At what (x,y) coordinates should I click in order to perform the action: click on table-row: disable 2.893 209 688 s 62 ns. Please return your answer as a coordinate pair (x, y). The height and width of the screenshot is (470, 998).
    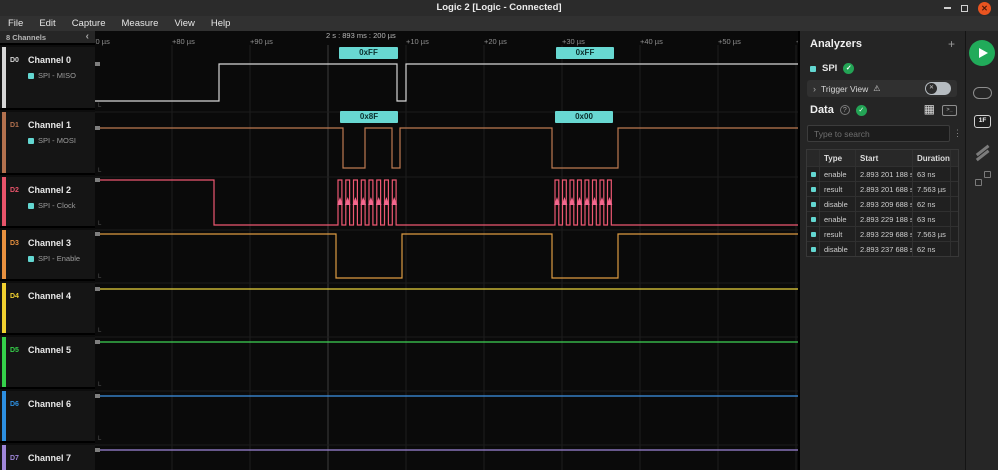
    Looking at the image, I should click on (882, 203).